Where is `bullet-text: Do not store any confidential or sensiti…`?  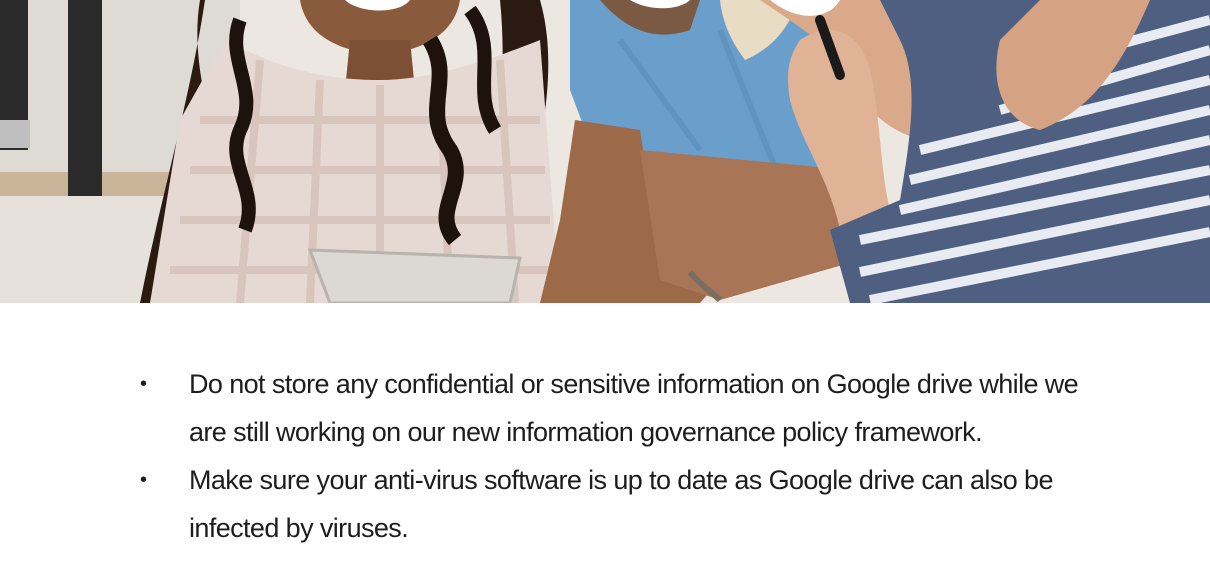 bullet-text: Do not store any confidential or sensiti… is located at coordinates (634, 408).